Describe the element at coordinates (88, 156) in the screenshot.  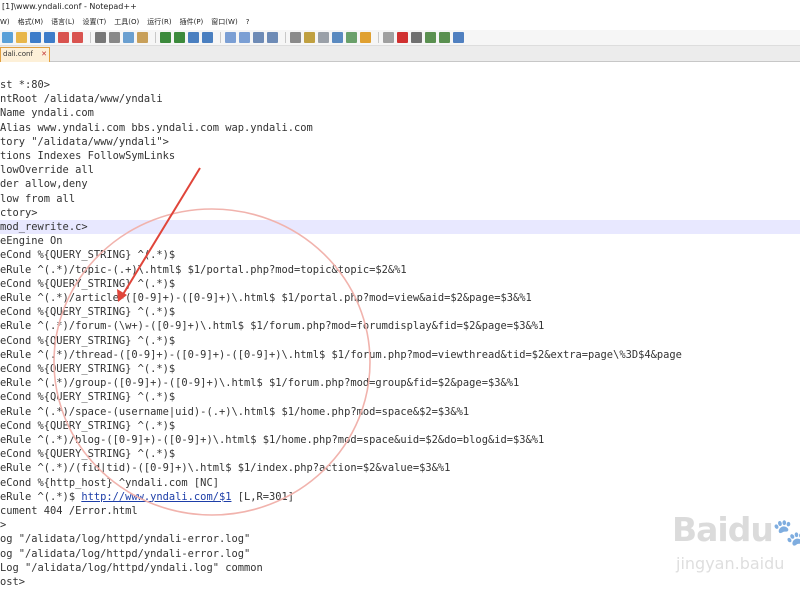
I see `code-line: tions Indexes FollowSymLinks` at that location.